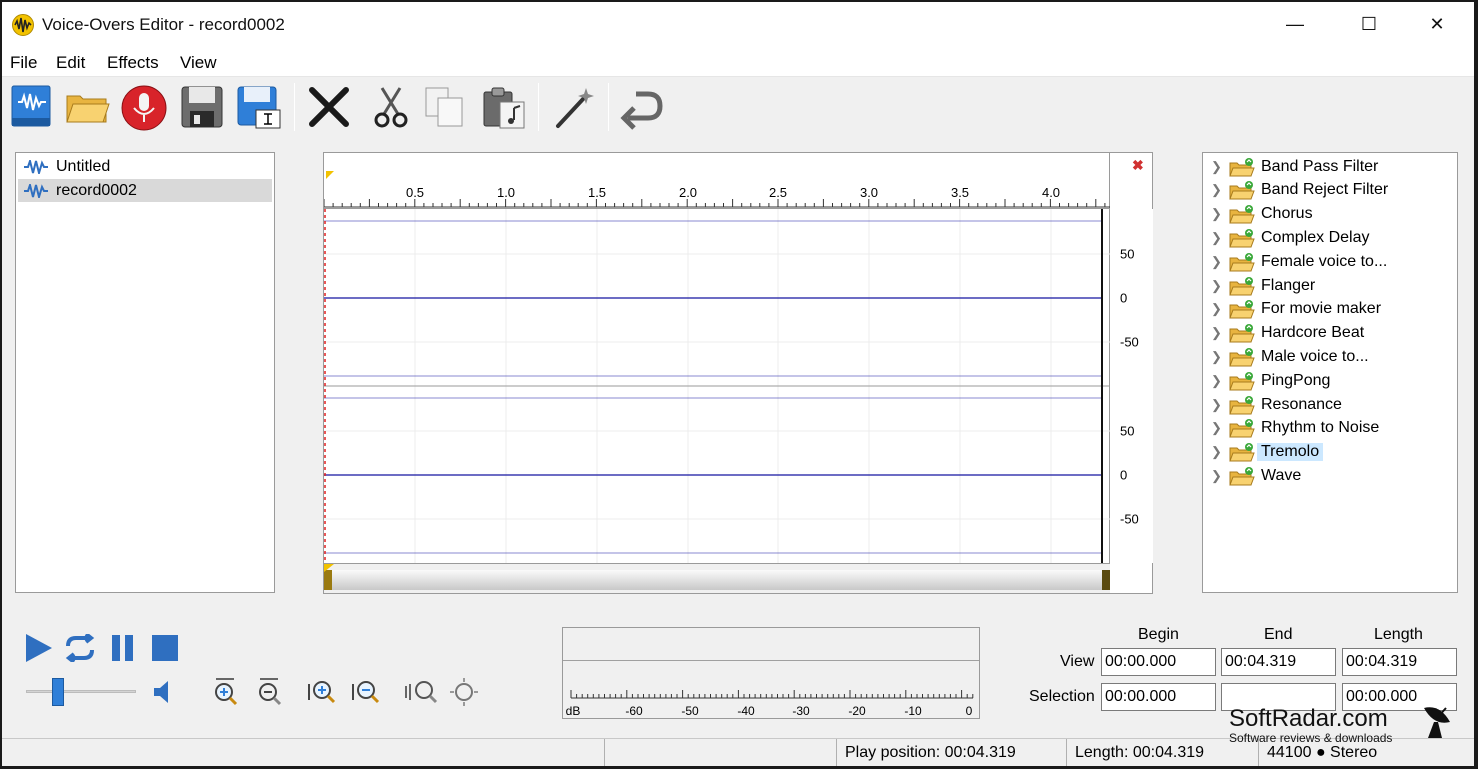 The width and height of the screenshot is (1478, 769). I want to click on selection-begin-field: 00:00.000, so click(1158, 697).